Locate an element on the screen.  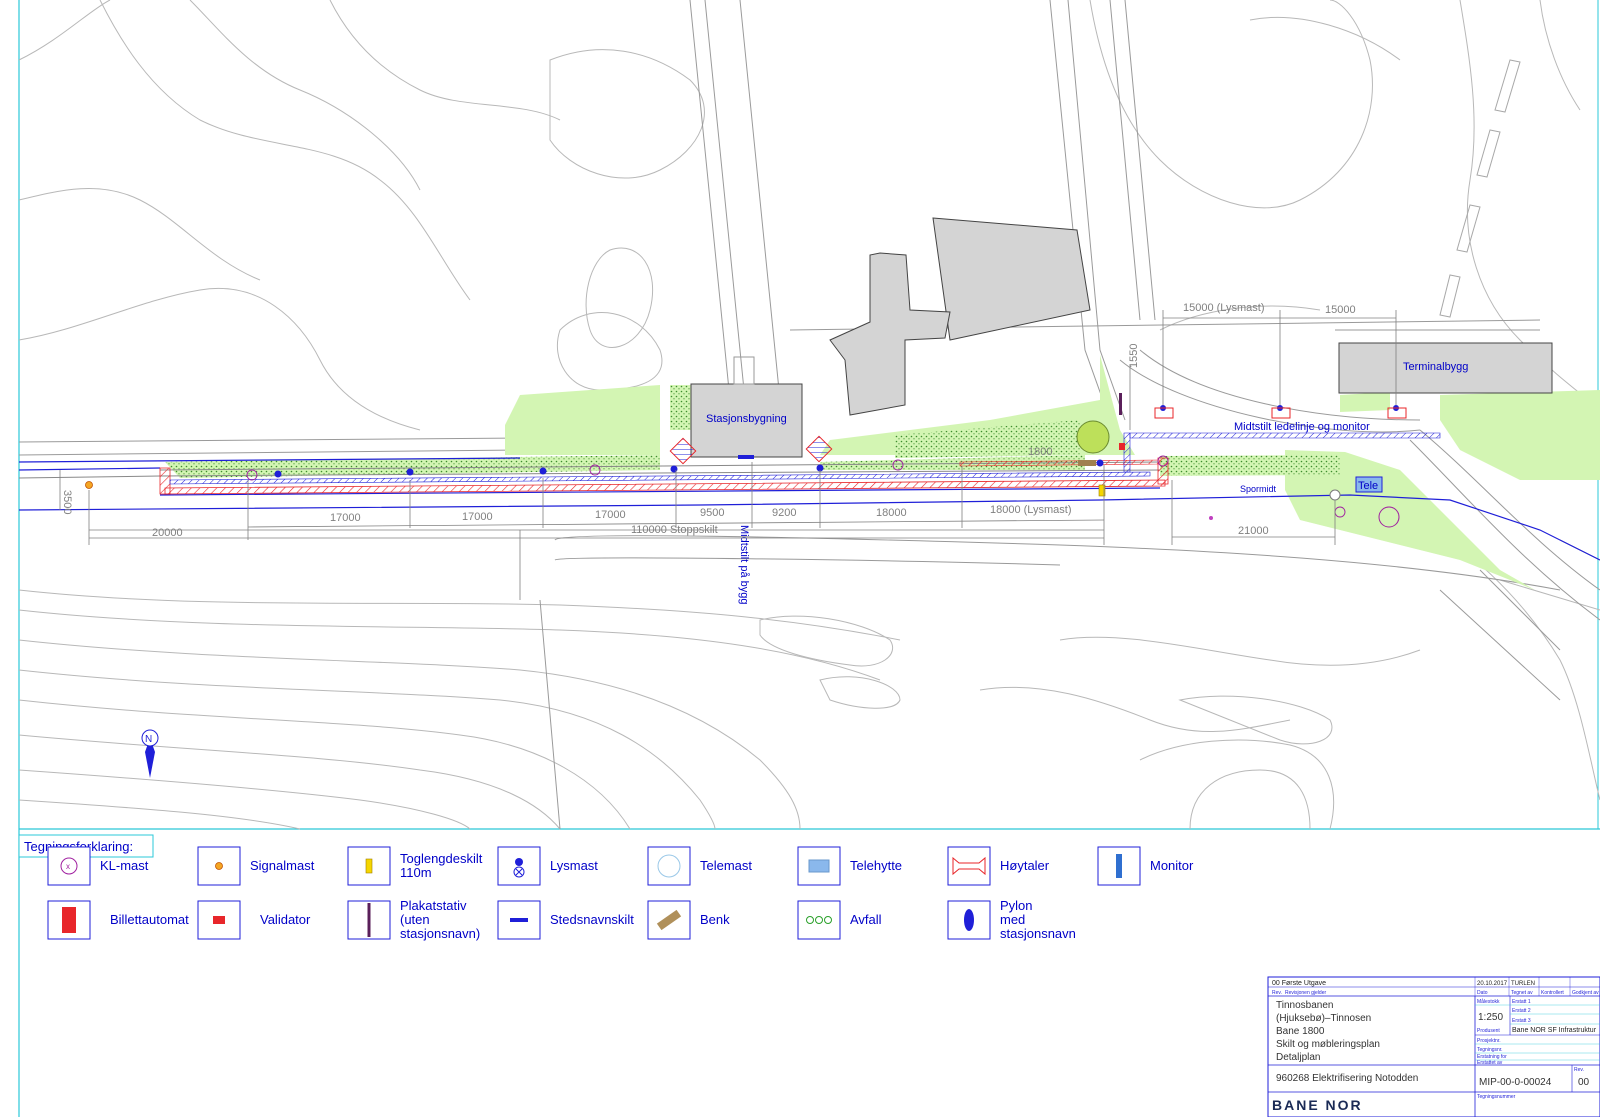
tb-contract: 960268 Elektrifisering Notodden is located at coordinates (1347, 1078).